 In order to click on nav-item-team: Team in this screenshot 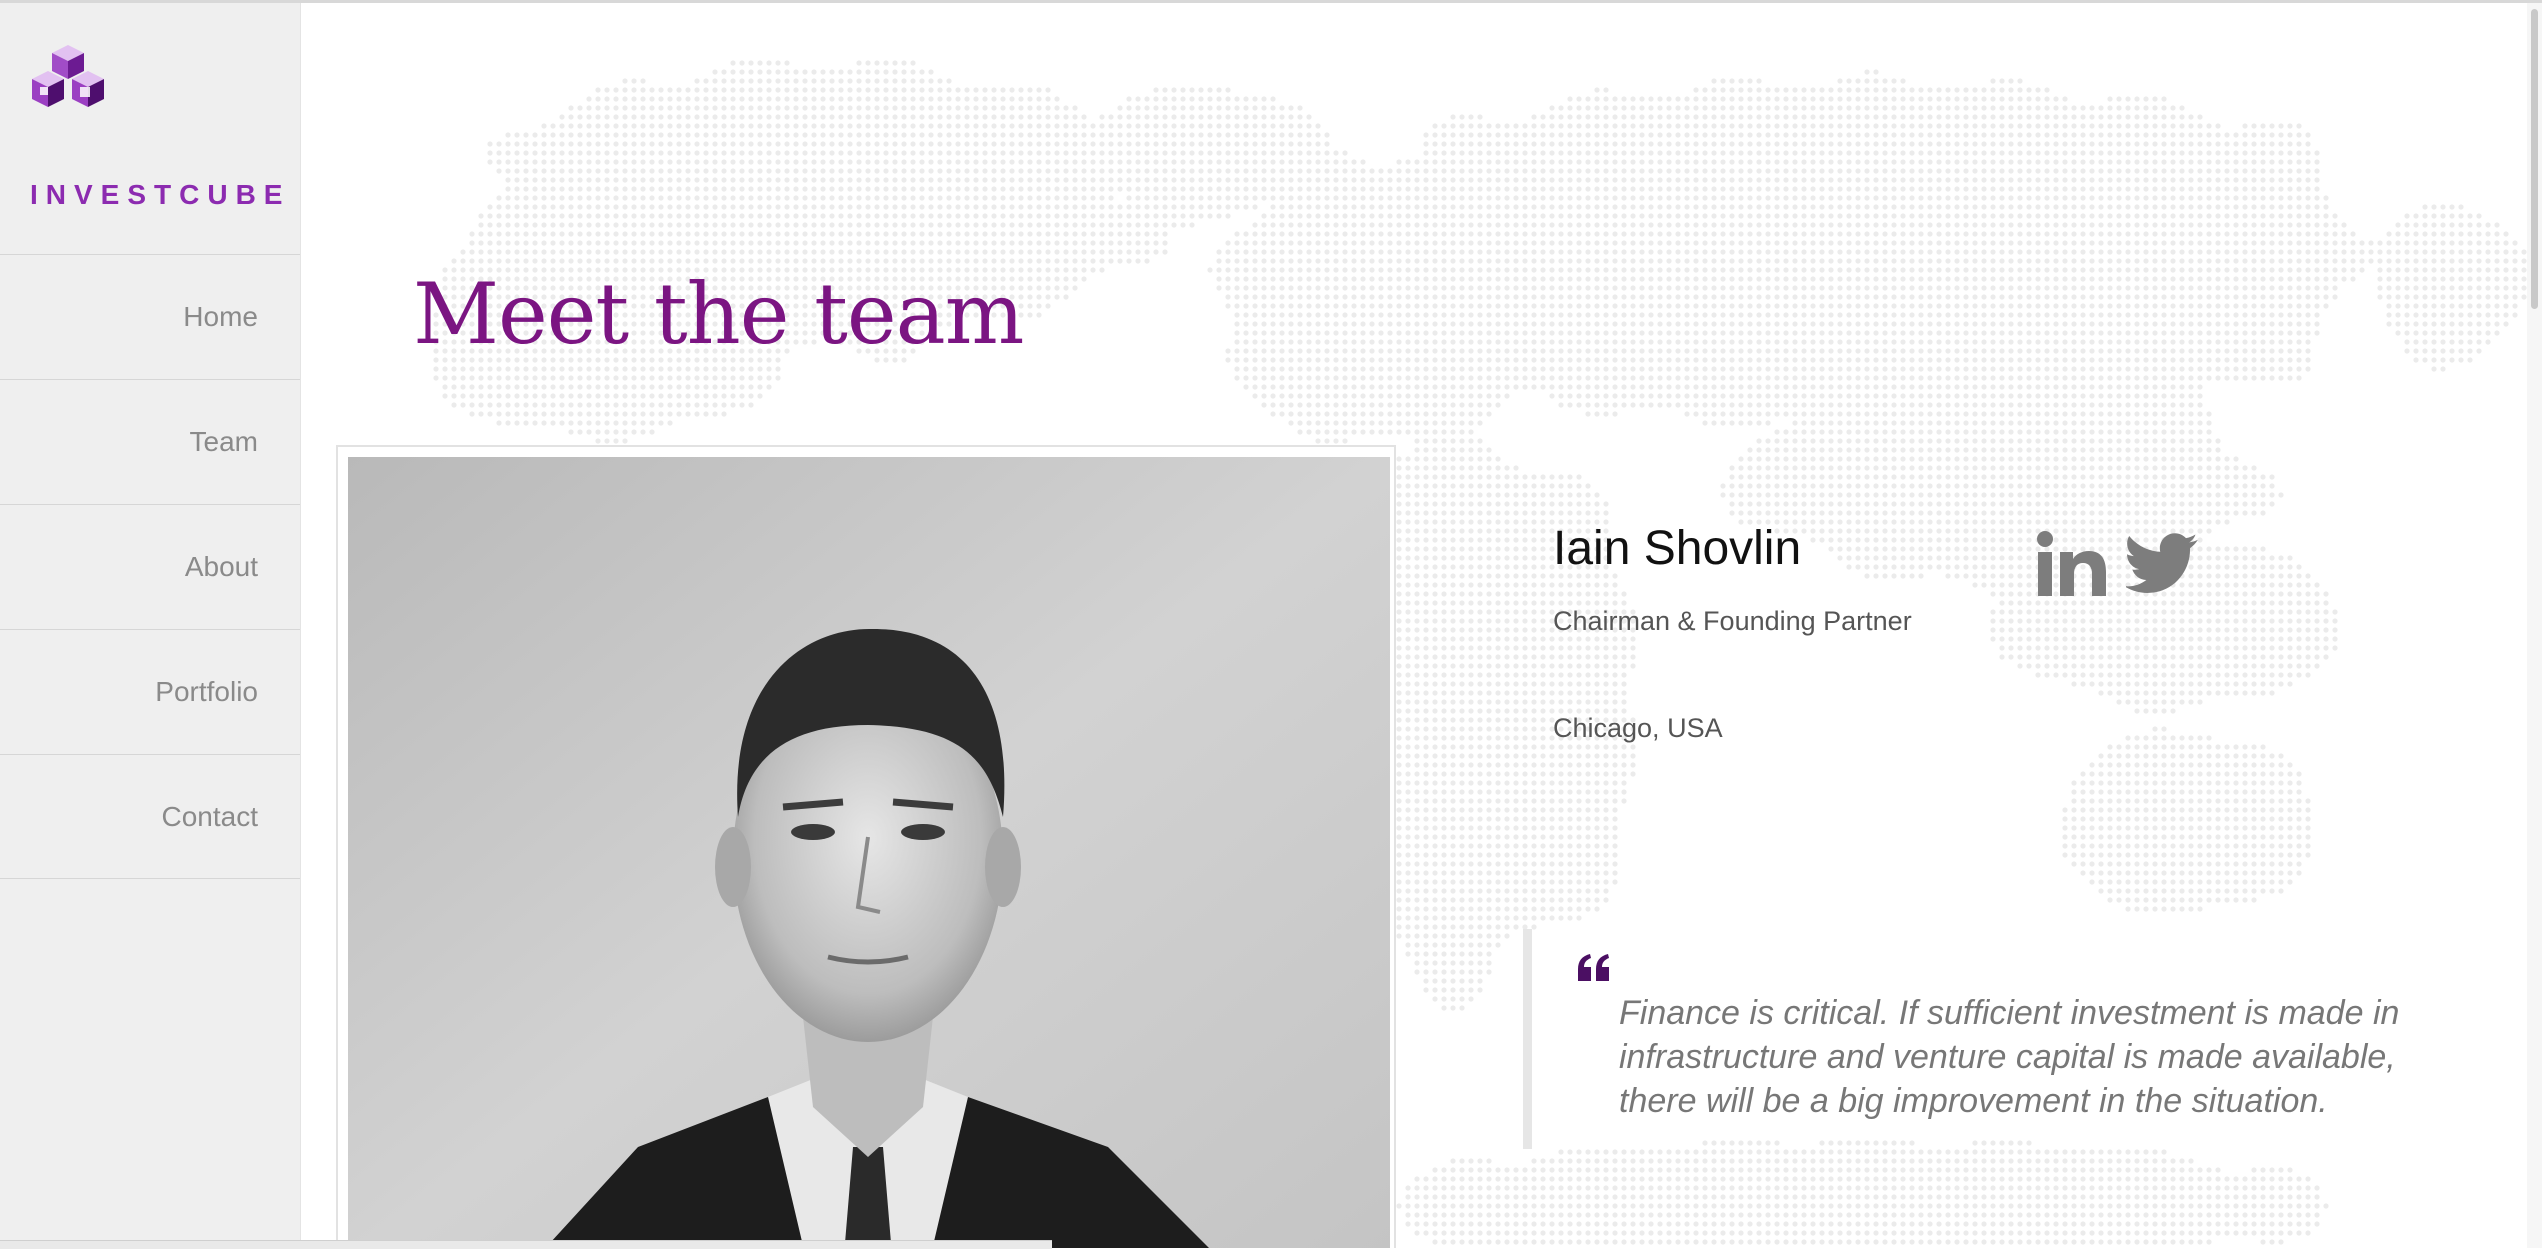, I will do `click(150, 441)`.